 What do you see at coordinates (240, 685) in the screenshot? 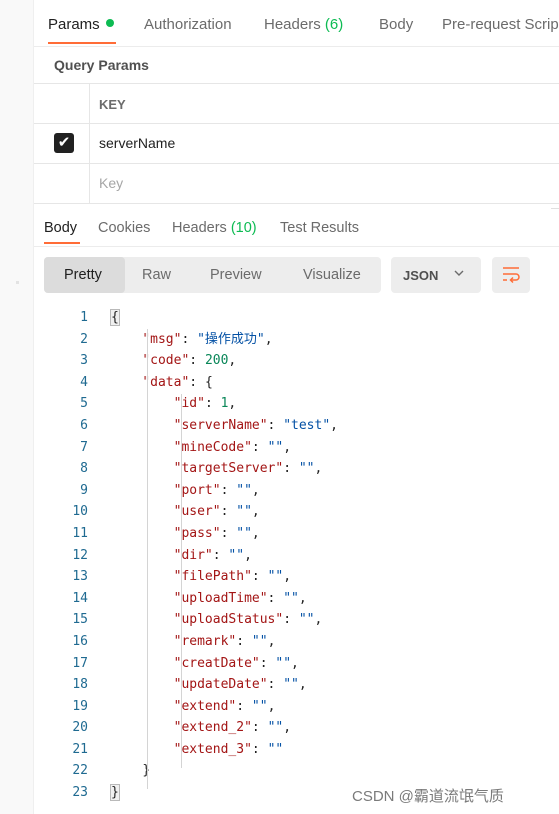
I see `code-text: "updateDate": "",` at bounding box center [240, 685].